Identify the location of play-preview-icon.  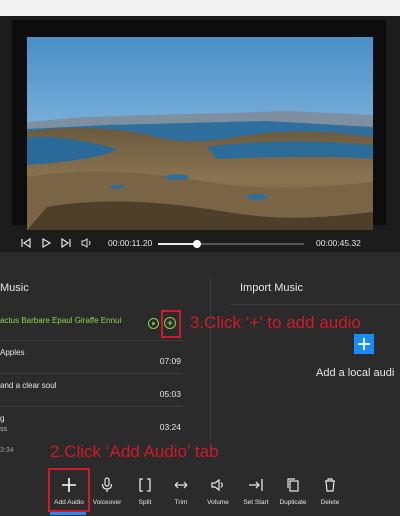
(153, 323).